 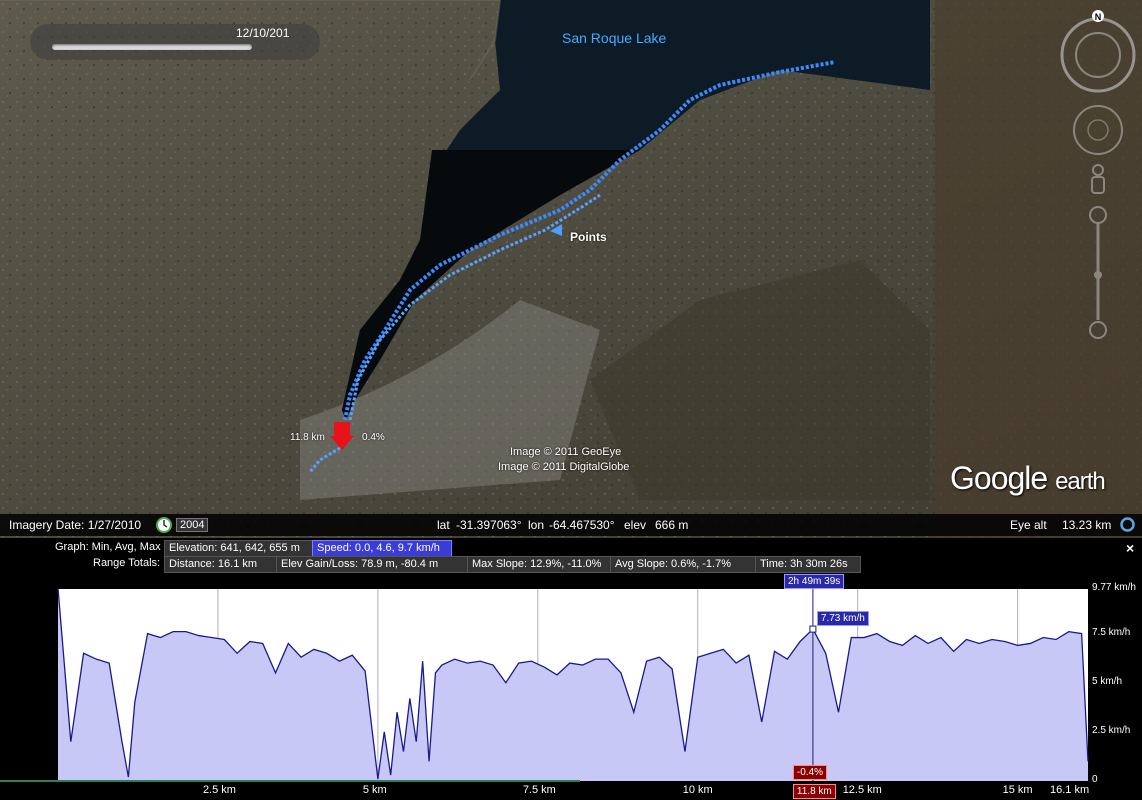 What do you see at coordinates (1017, 790) in the screenshot?
I see `x-tick-label: 15 km` at bounding box center [1017, 790].